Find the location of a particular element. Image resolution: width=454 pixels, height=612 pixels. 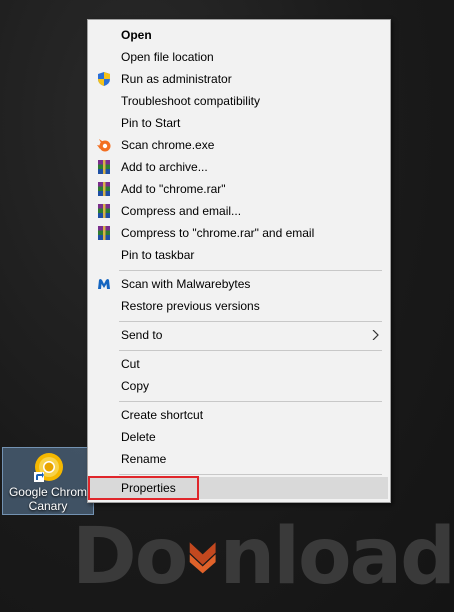

download-watermark: Do nload is located at coordinates (263, 557).